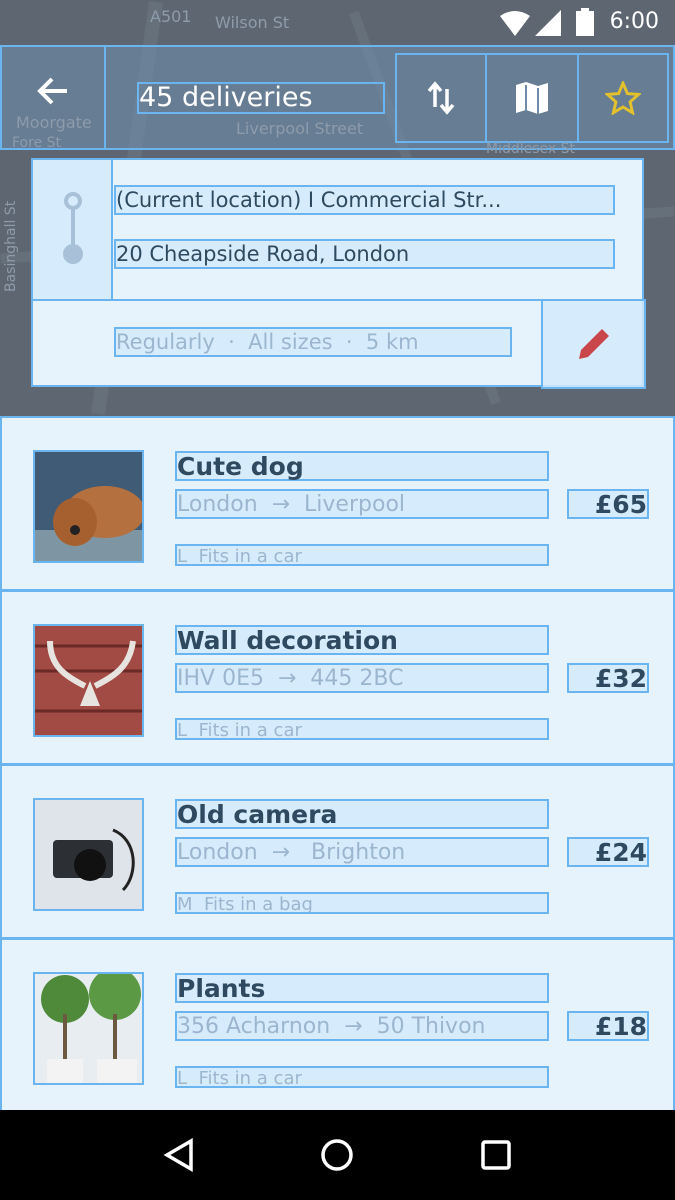 This screenshot has width=675, height=1200. I want to click on home-nav-icon, so click(337, 1155).